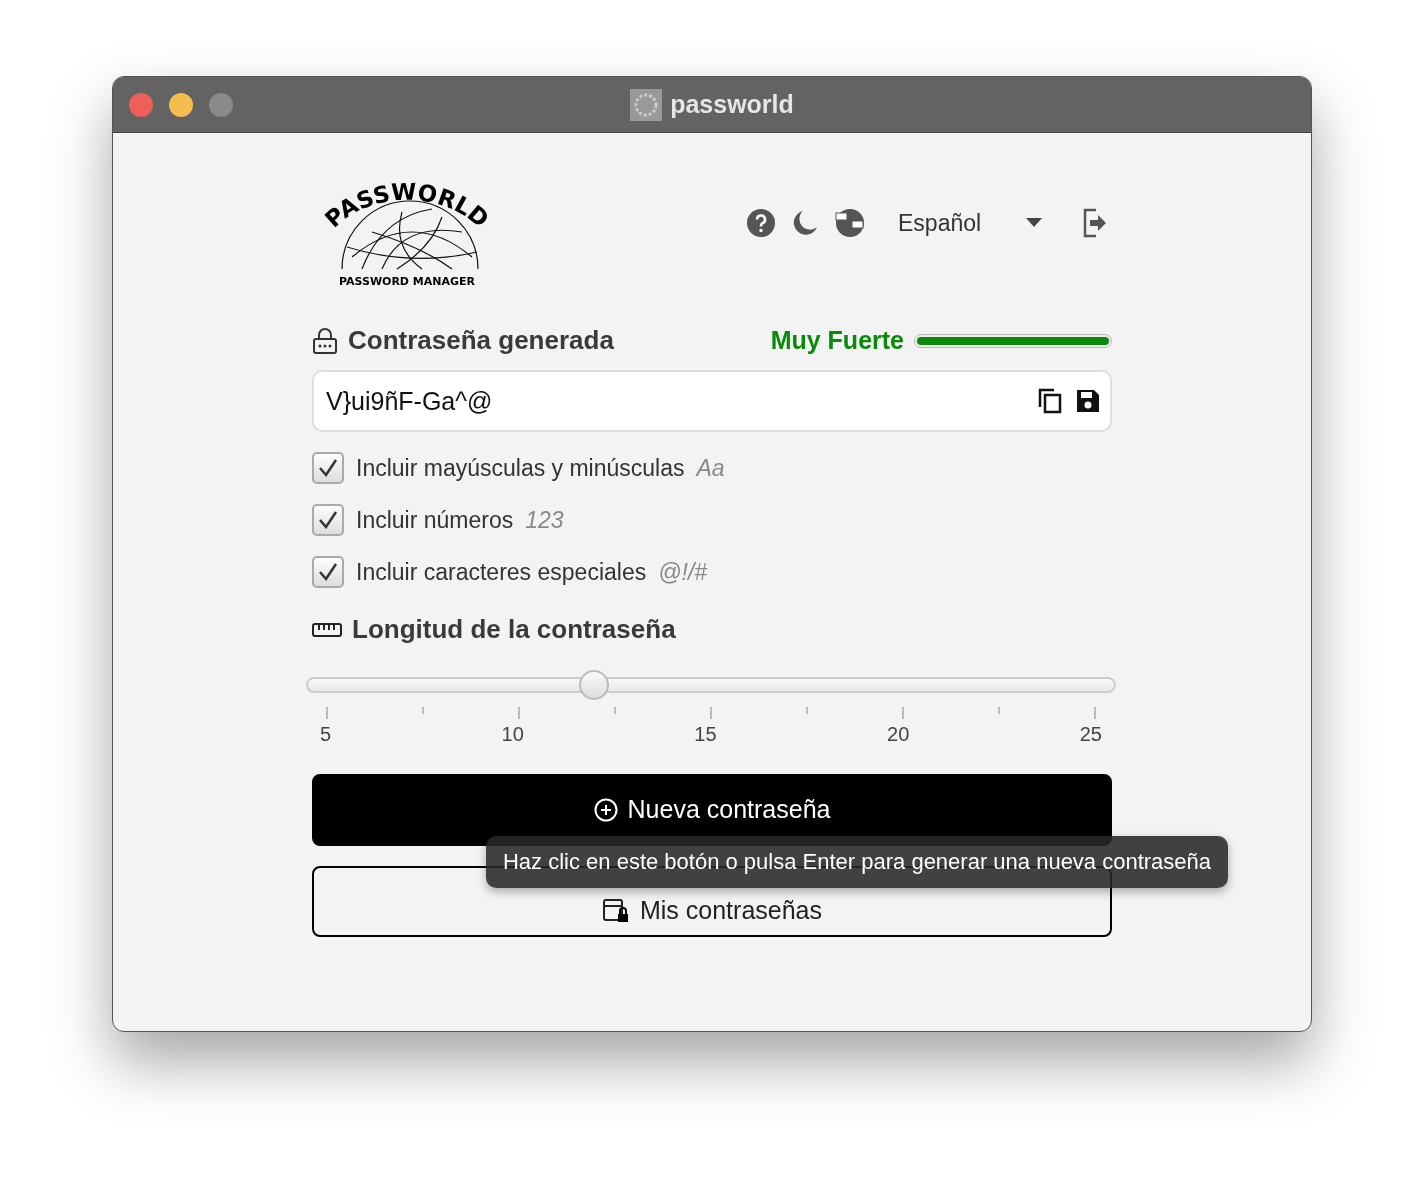 This screenshot has width=1424, height=1180. Describe the element at coordinates (520, 468) in the screenshot. I see `option-label: Incluir mayúsculas y minúsculas` at that location.